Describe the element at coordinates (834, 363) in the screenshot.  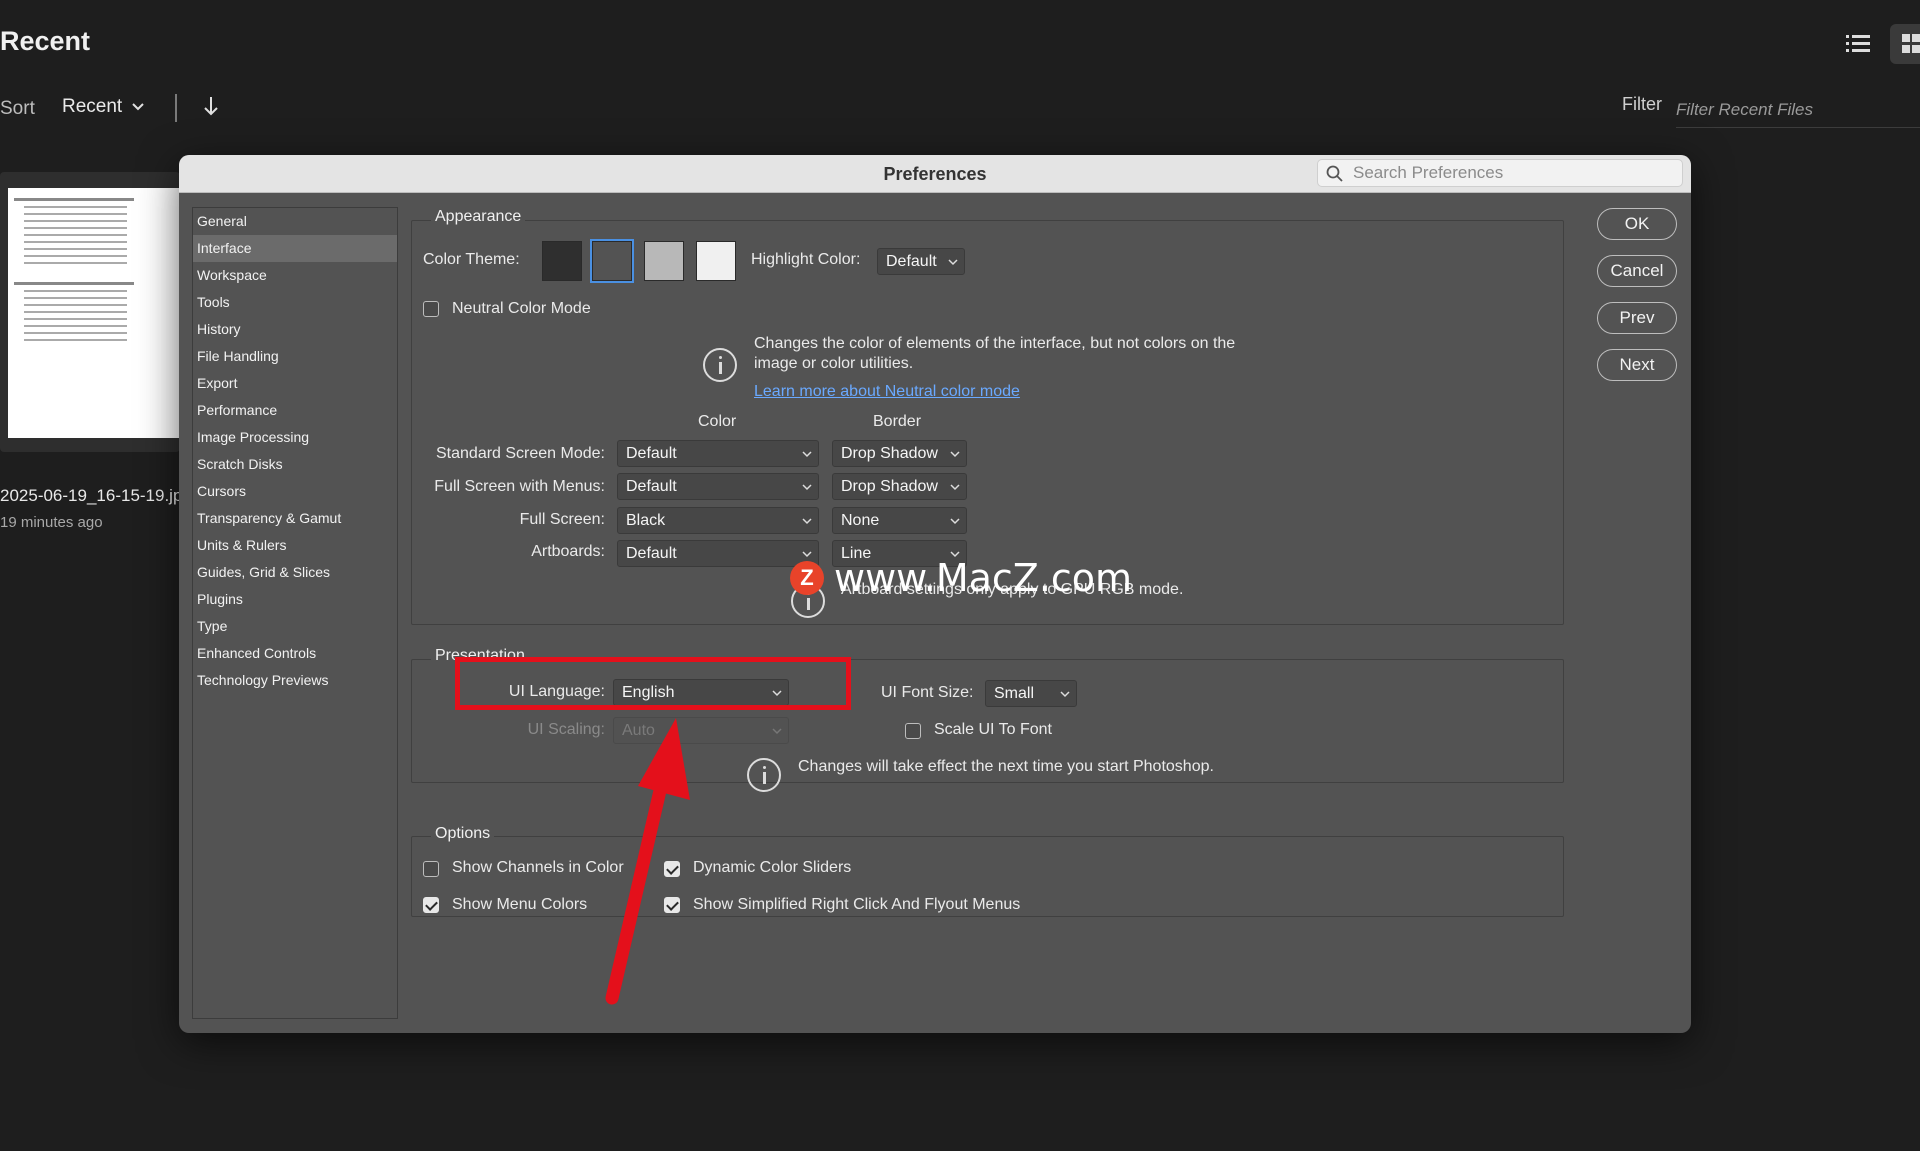
I see `neutral-note-line2: image or color utilities.` at that location.